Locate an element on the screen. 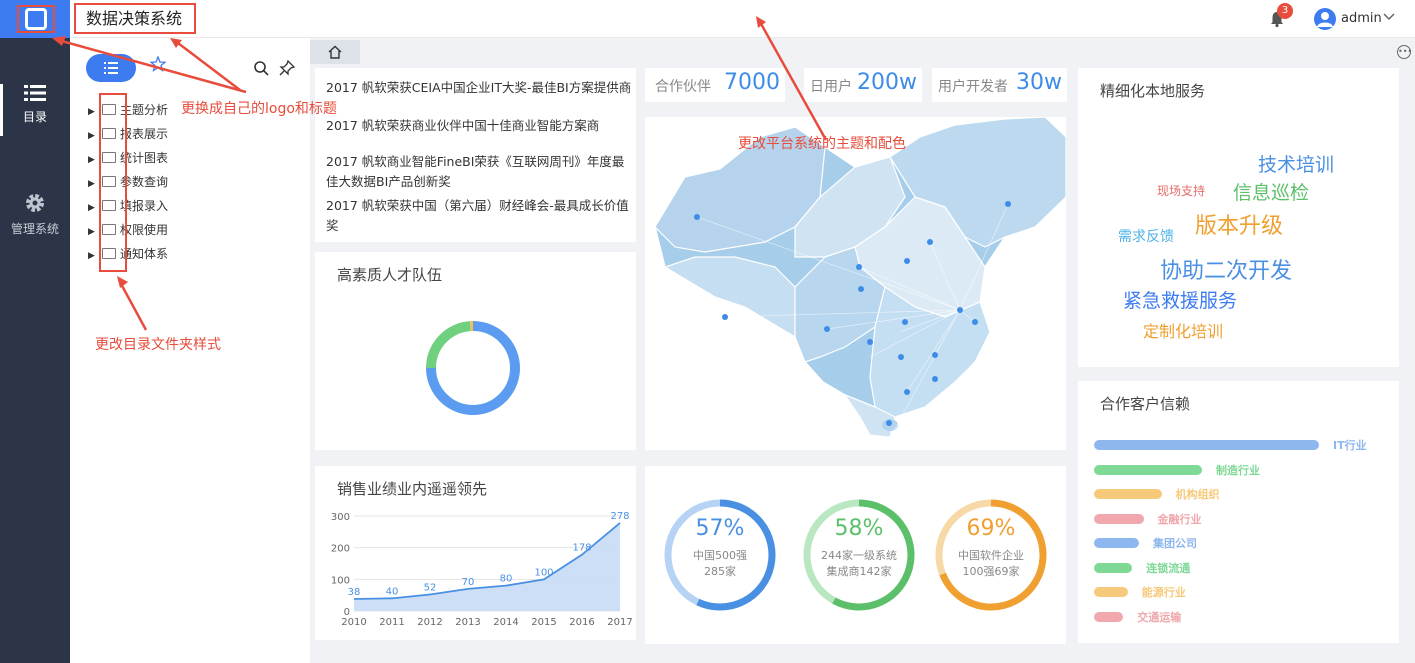  annotation-theme: 更改平台系统的主题和配色 is located at coordinates (822, 144).